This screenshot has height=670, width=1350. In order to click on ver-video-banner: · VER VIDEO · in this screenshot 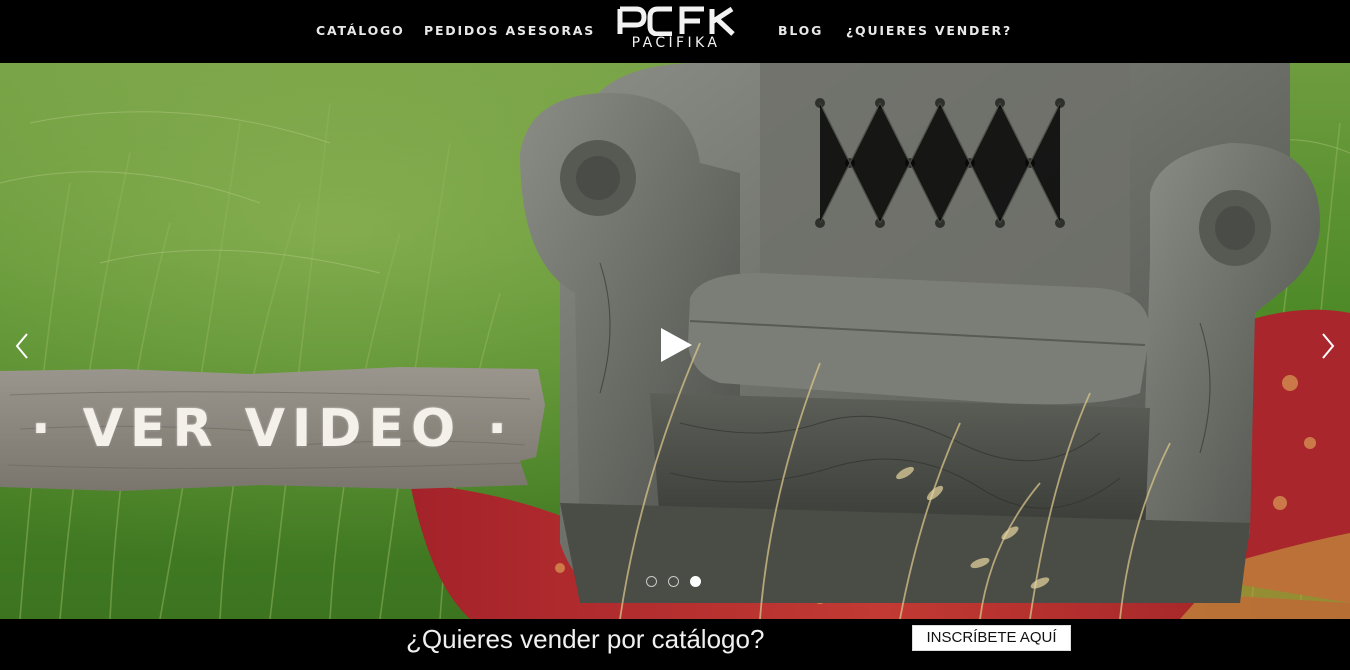, I will do `click(272, 429)`.